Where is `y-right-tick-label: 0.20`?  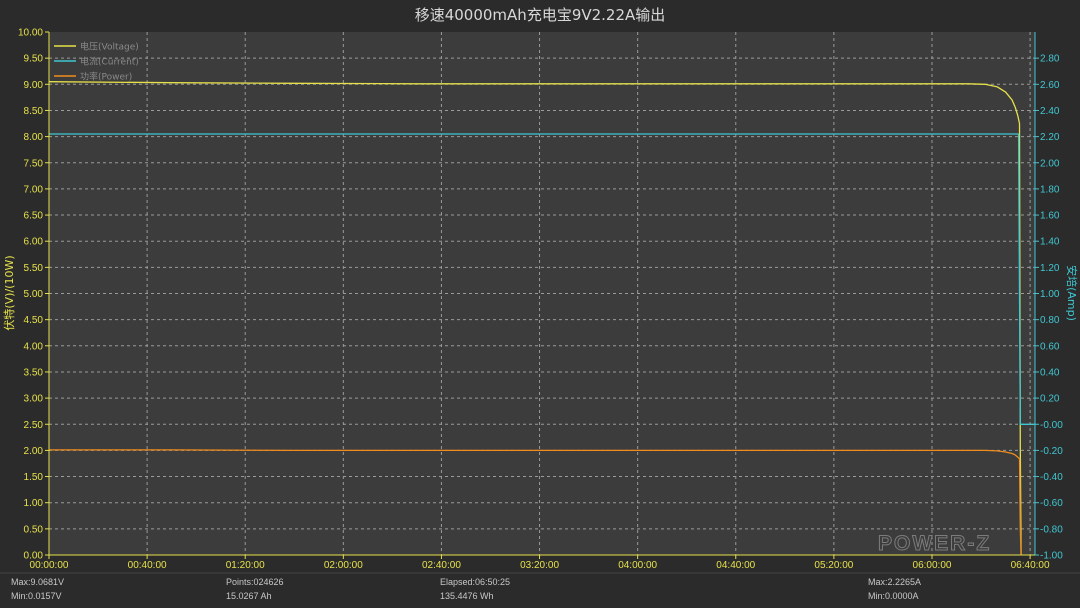
y-right-tick-label: 0.20 is located at coordinates (1050, 399).